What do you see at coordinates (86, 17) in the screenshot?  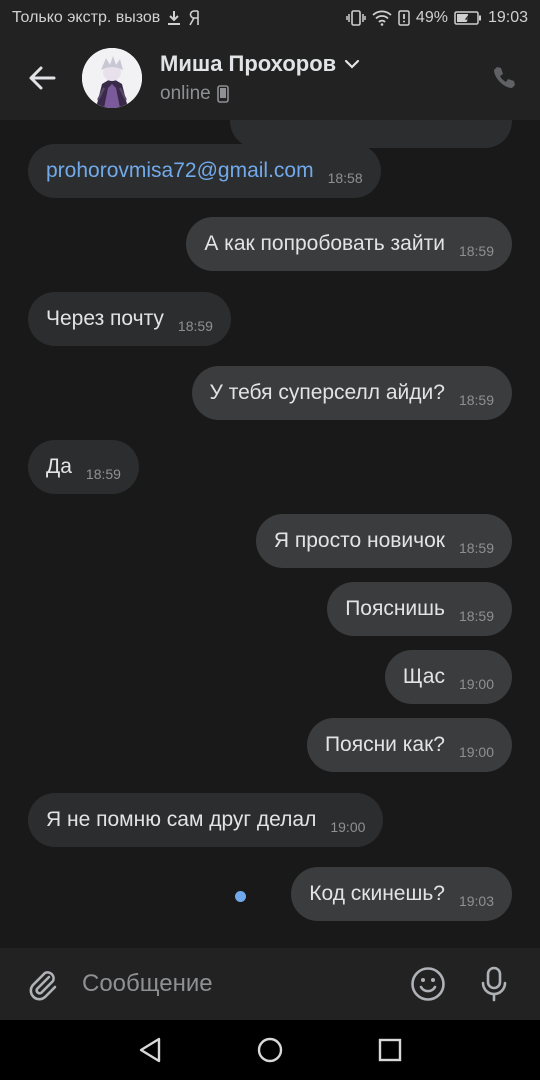 I see `carrier-text: Только экстр. вызов` at bounding box center [86, 17].